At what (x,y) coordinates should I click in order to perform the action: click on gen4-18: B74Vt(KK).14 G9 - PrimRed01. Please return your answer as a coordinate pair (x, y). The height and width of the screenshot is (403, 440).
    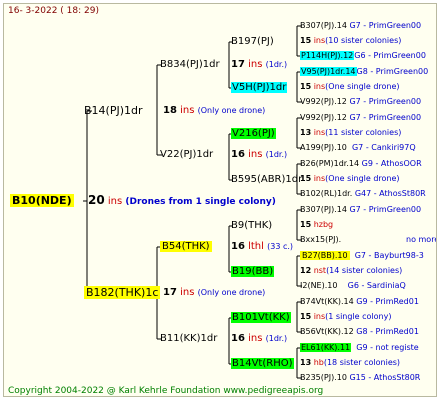
    Looking at the image, I should click on (359, 301).